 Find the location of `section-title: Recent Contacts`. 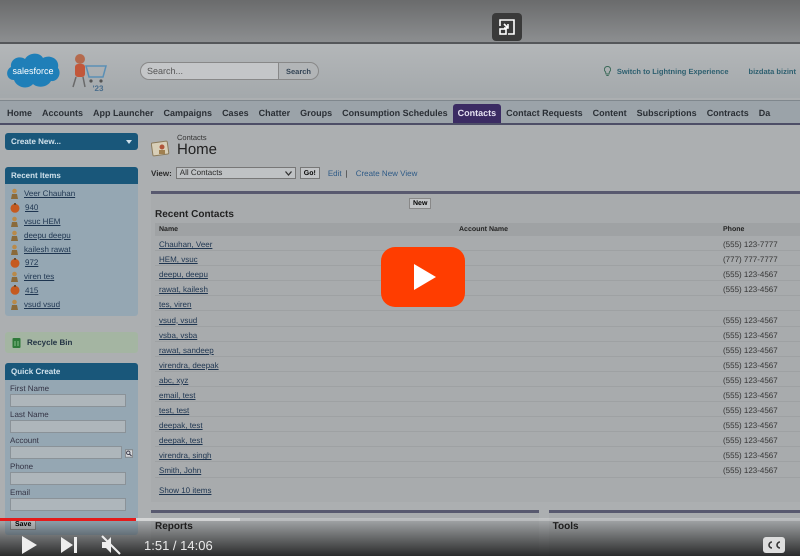

section-title: Recent Contacts is located at coordinates (194, 214).